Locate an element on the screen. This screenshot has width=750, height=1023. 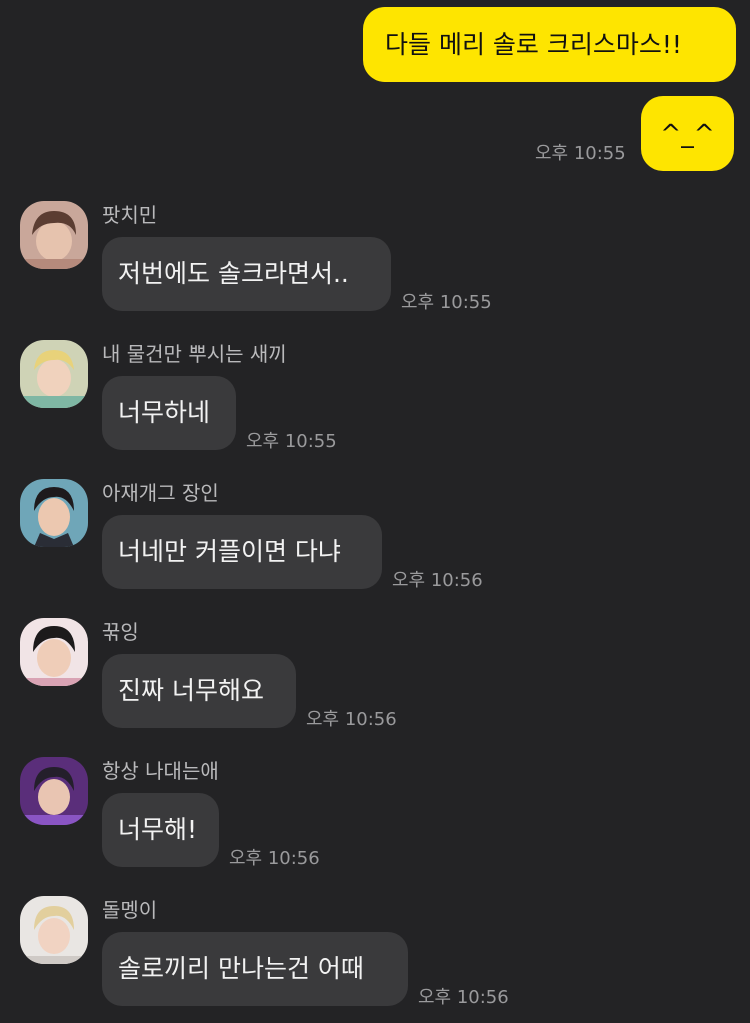
message-text: 너무해! is located at coordinates (158, 829).